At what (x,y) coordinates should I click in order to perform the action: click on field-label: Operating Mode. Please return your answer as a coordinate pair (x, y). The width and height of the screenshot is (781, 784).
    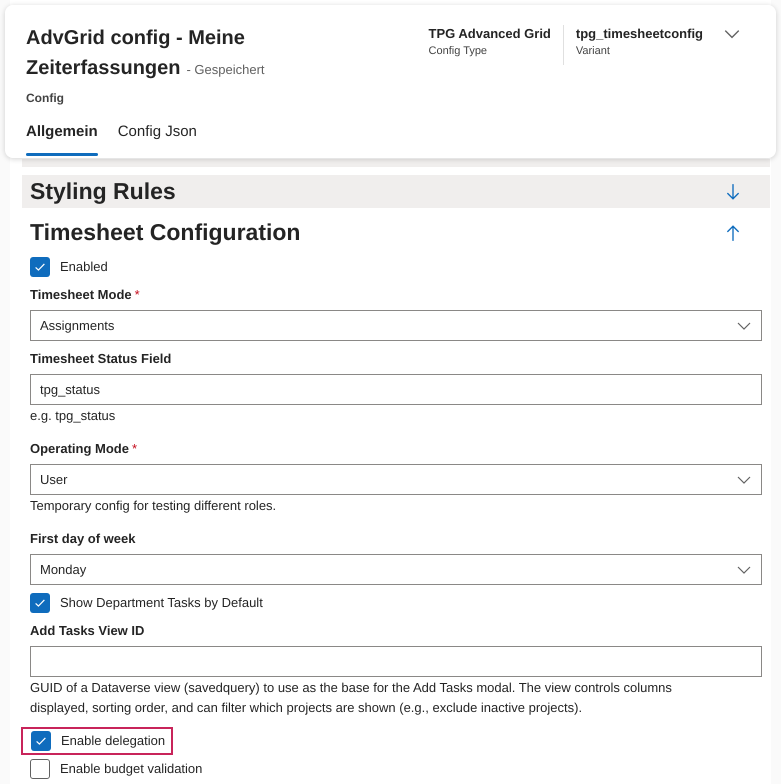
    Looking at the image, I should click on (79, 449).